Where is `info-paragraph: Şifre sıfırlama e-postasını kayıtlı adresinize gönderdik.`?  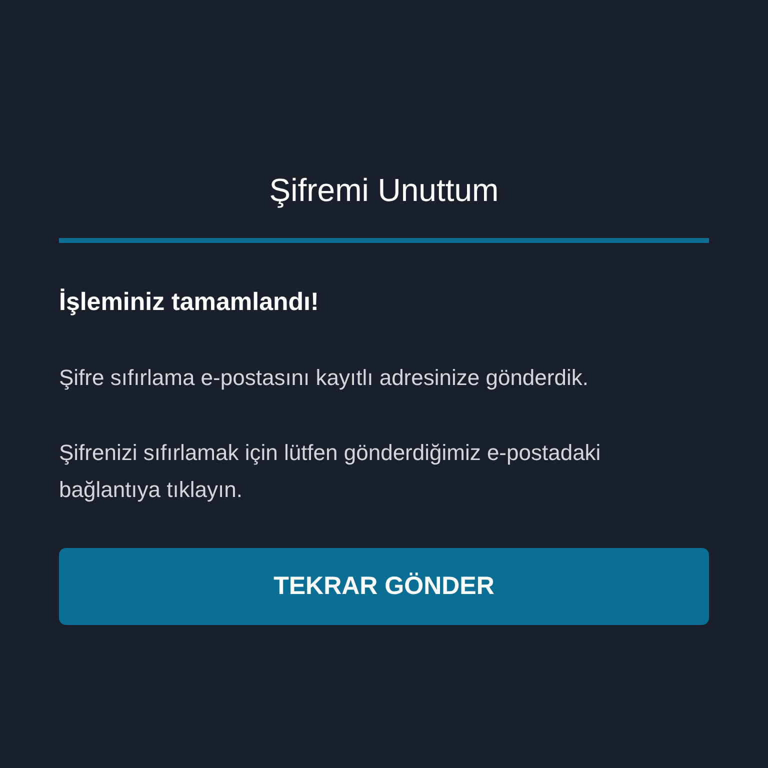 info-paragraph: Şifre sıfırlama e-postasını kayıtlı adresinize gönderdik. is located at coordinates (324, 378).